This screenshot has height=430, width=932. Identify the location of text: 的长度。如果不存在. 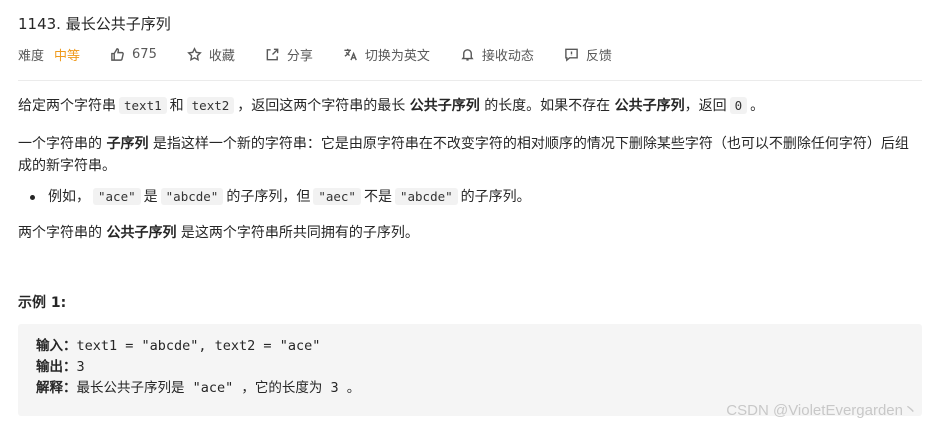
(547, 106).